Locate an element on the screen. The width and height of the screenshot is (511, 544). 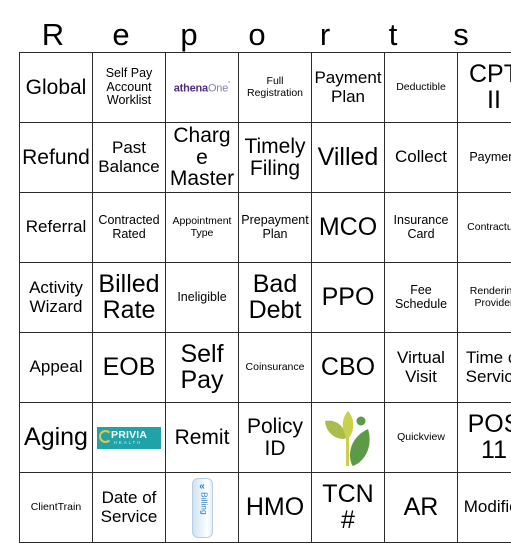
bingo-cell-label: Self Pay is located at coordinates (202, 366).